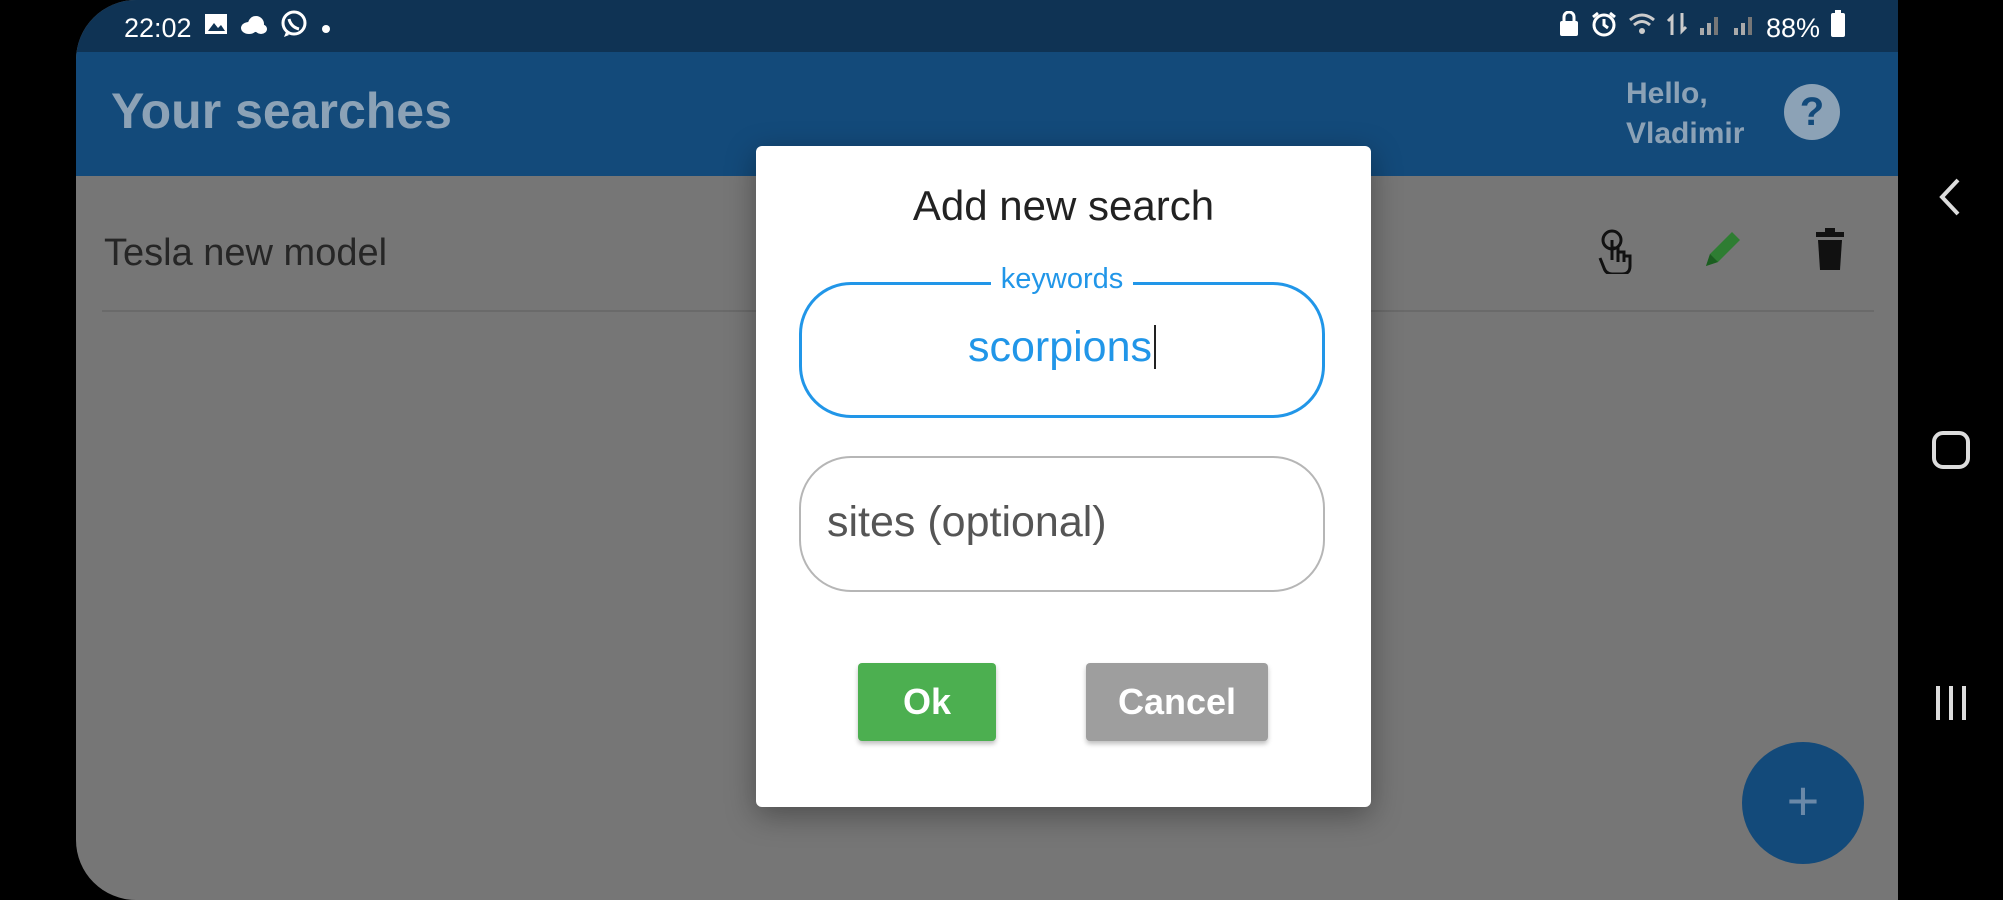 This screenshot has height=900, width=2003. I want to click on text-cursor, so click(1155, 347).